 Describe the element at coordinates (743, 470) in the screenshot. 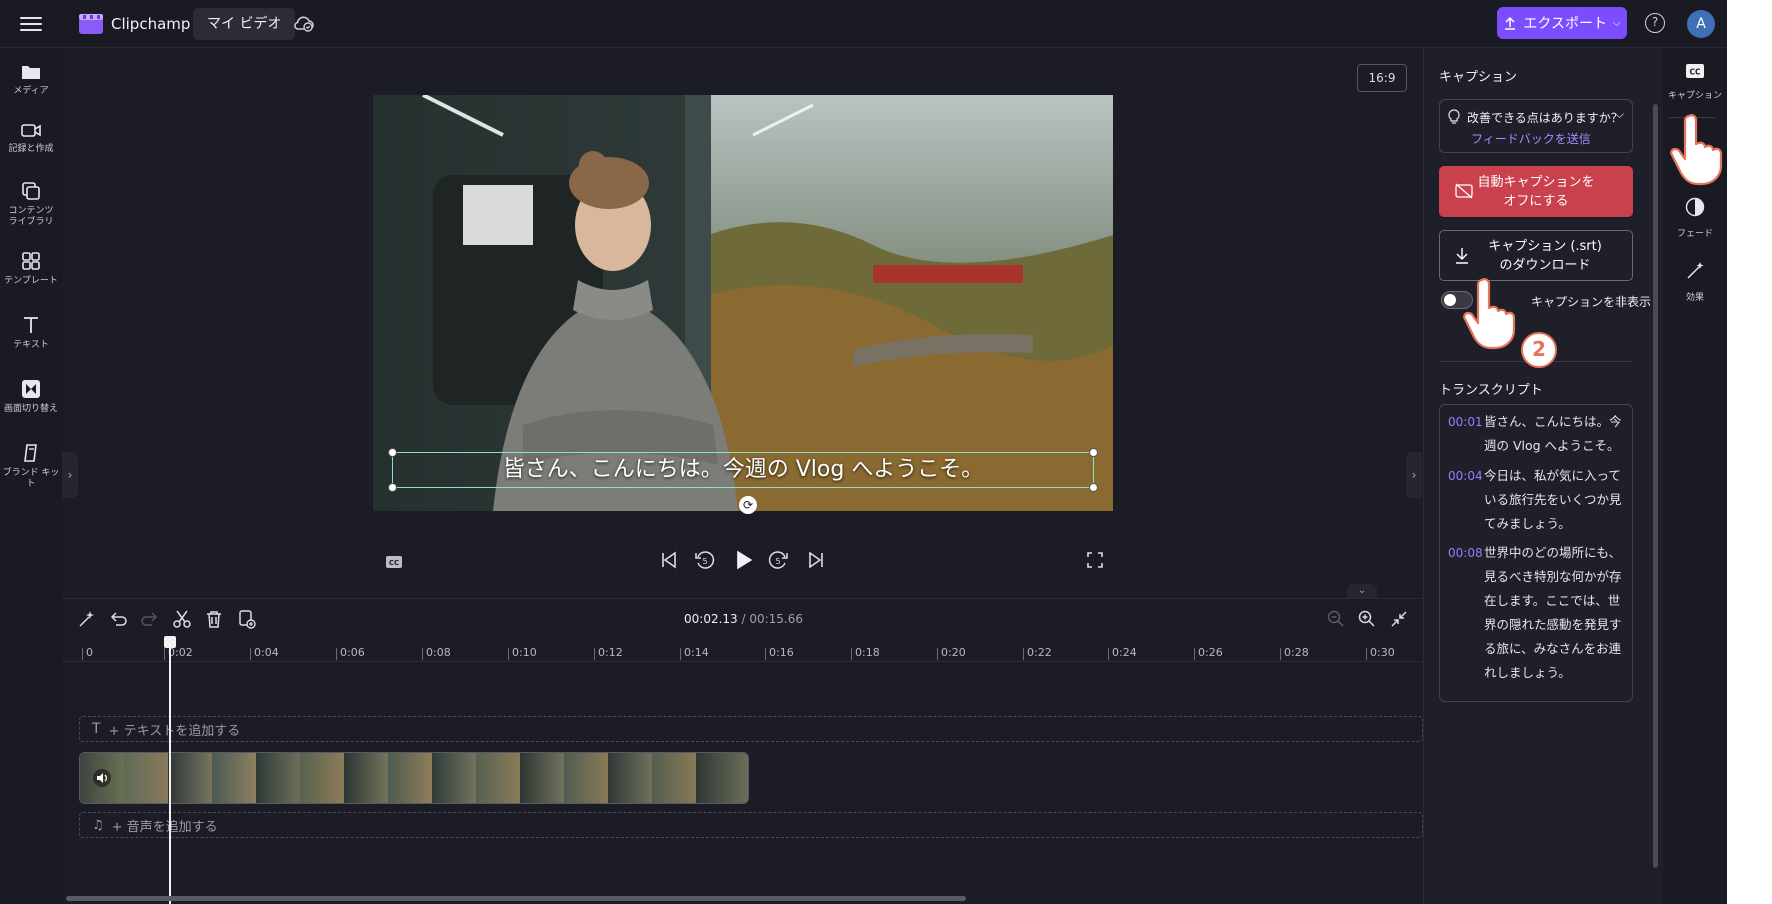

I see `caption-text-box: 皆さん、こんにちは。今週の Vlog へようこそ。` at that location.